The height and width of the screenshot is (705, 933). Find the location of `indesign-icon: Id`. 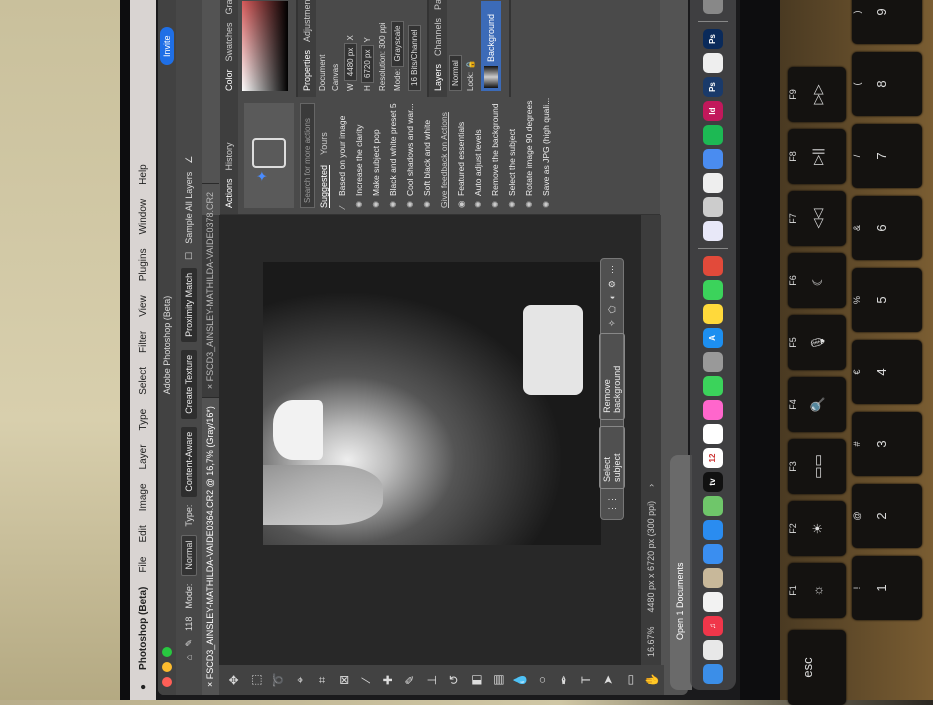

indesign-icon: Id is located at coordinates (713, 111).